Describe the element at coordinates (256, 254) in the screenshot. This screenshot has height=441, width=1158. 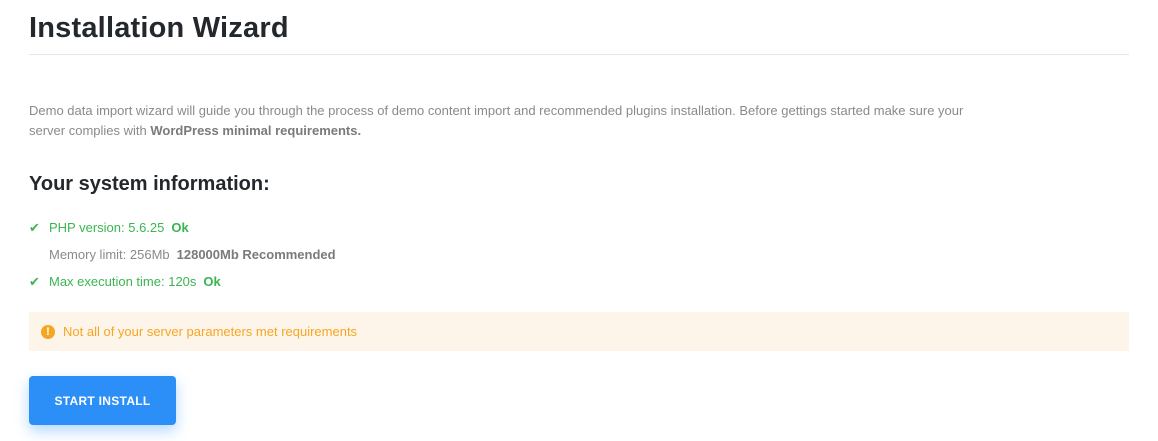
I see `check-status: 128000Mb Recommended` at that location.